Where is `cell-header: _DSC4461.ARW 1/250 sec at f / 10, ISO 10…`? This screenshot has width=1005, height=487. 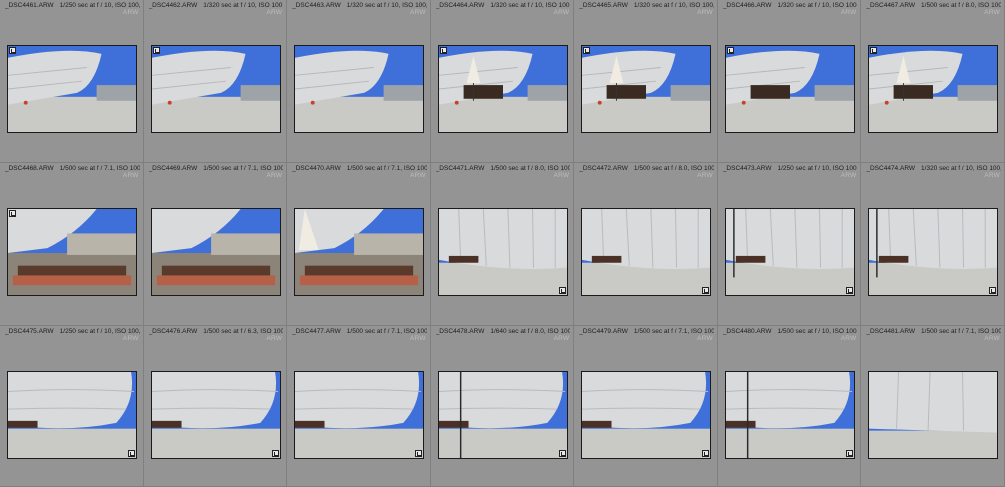 cell-header: _DSC4461.ARW 1/250 sec at f / 10, ISO 10… is located at coordinates (72, 5).